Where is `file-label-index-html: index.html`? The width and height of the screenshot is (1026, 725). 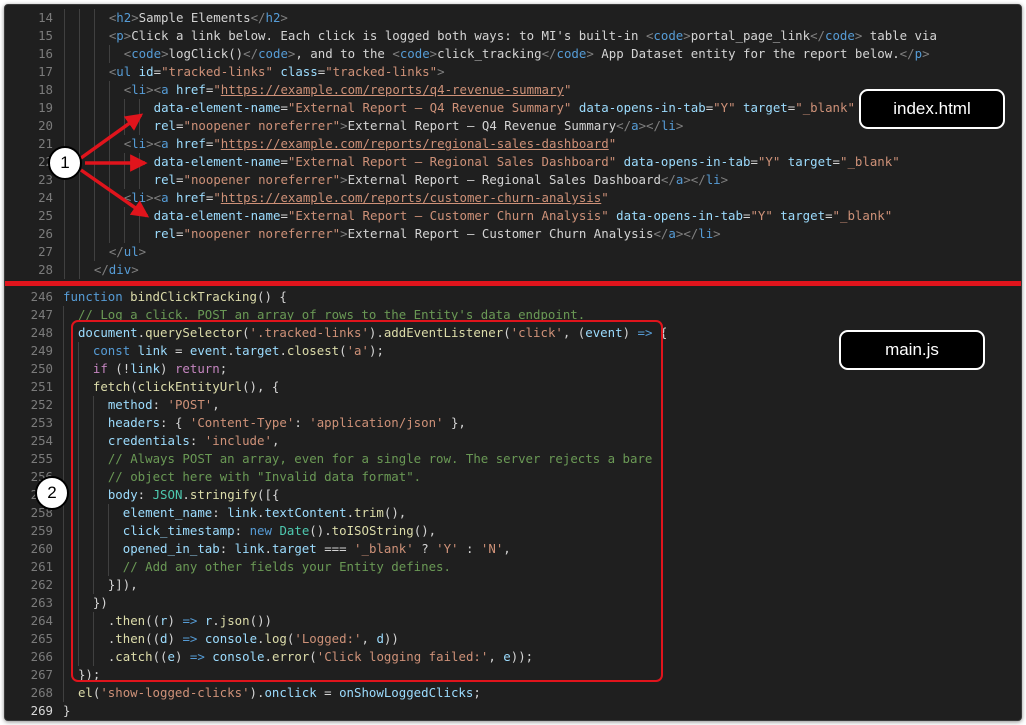 file-label-index-html: index.html is located at coordinates (932, 109).